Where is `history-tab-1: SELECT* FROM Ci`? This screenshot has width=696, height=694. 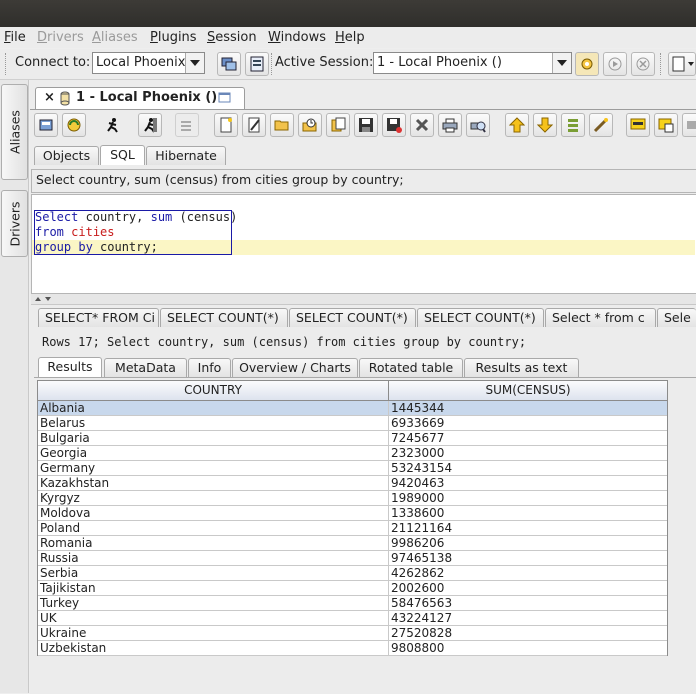 history-tab-1: SELECT* FROM Ci is located at coordinates (98, 317).